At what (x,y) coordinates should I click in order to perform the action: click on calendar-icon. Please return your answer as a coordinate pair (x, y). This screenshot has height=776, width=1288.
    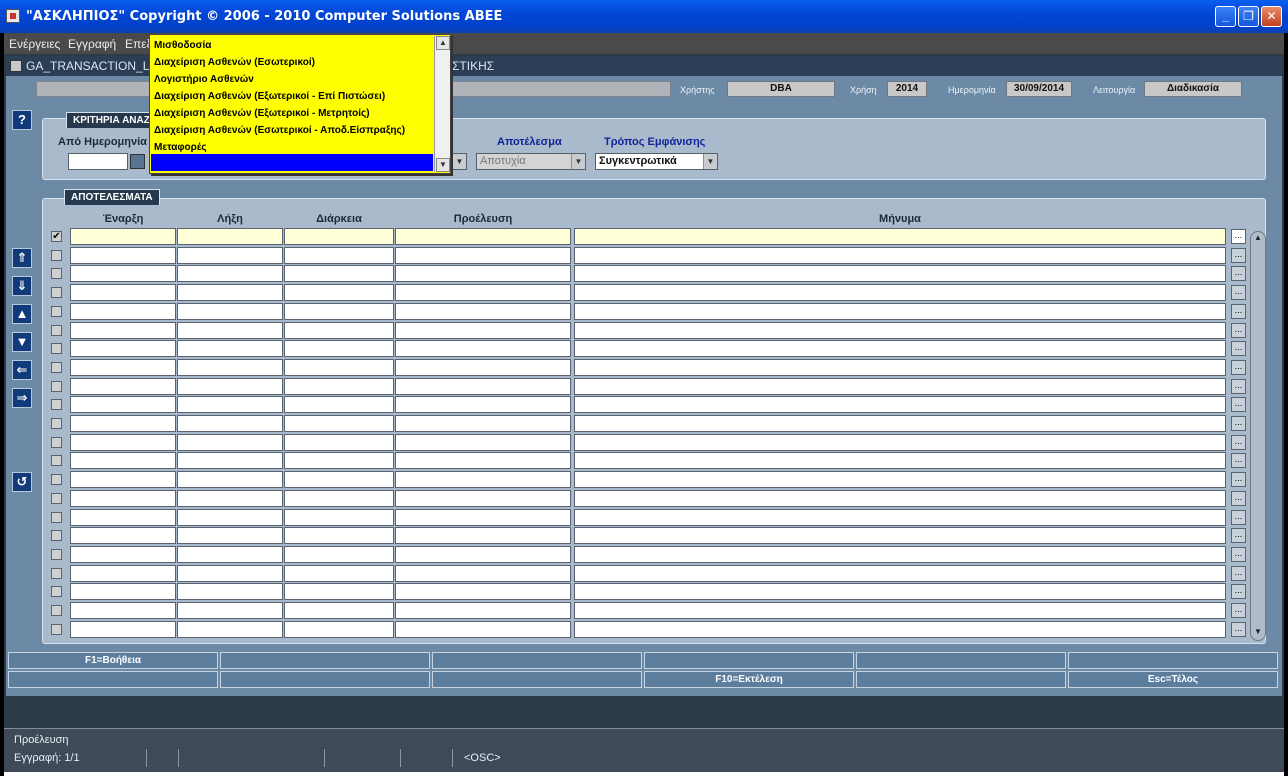
    Looking at the image, I should click on (137, 161).